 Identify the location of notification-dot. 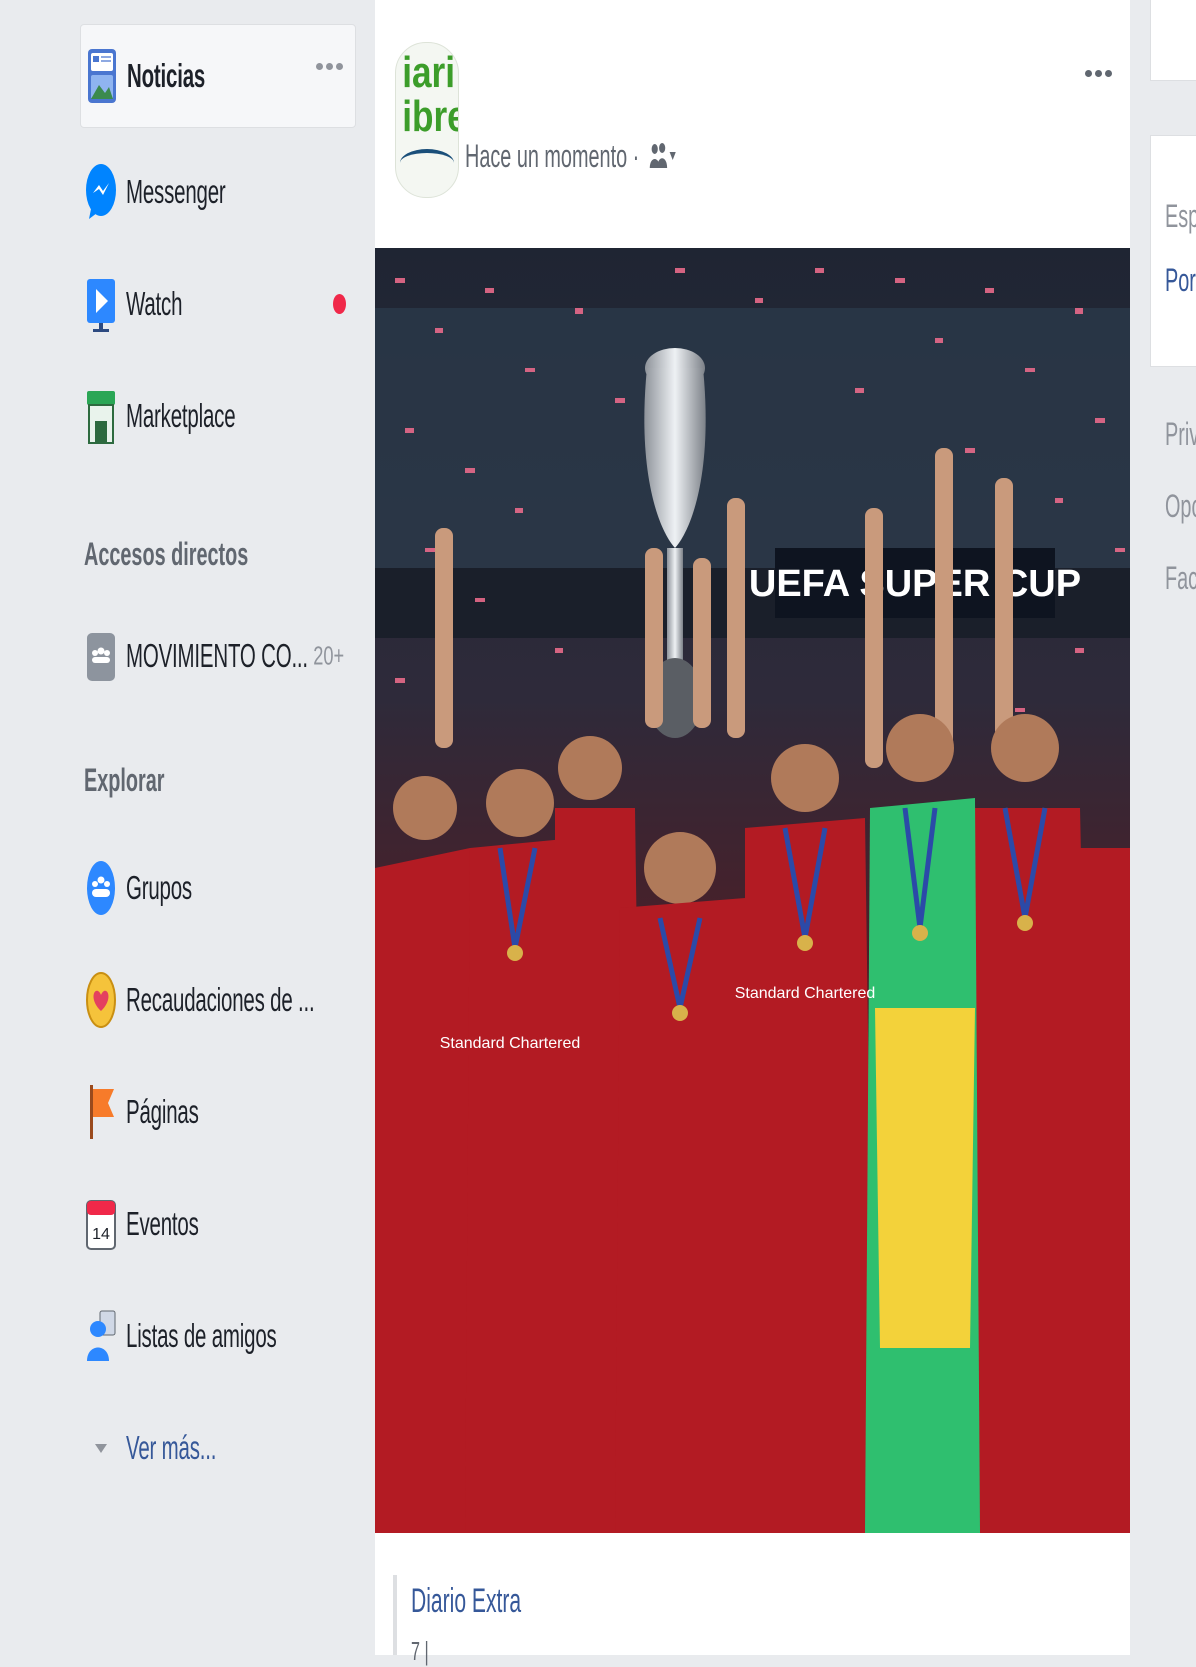
(339, 304).